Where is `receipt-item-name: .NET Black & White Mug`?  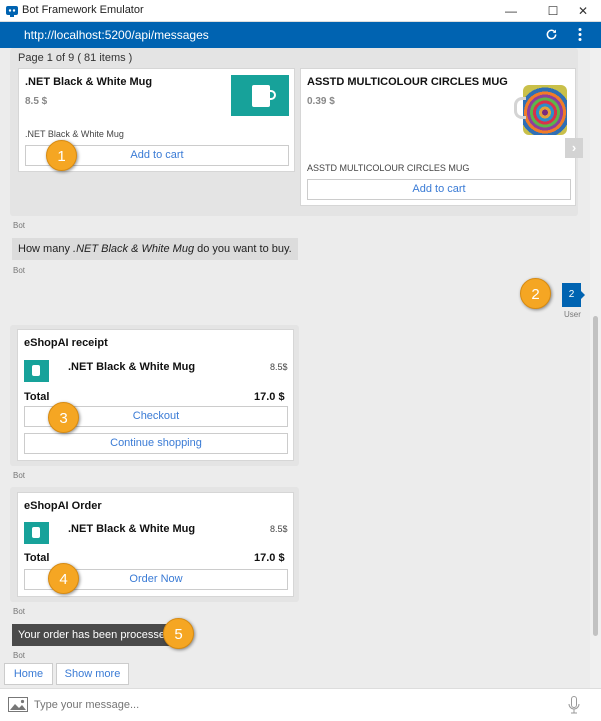
receipt-item-name: .NET Black & White Mug is located at coordinates (132, 367).